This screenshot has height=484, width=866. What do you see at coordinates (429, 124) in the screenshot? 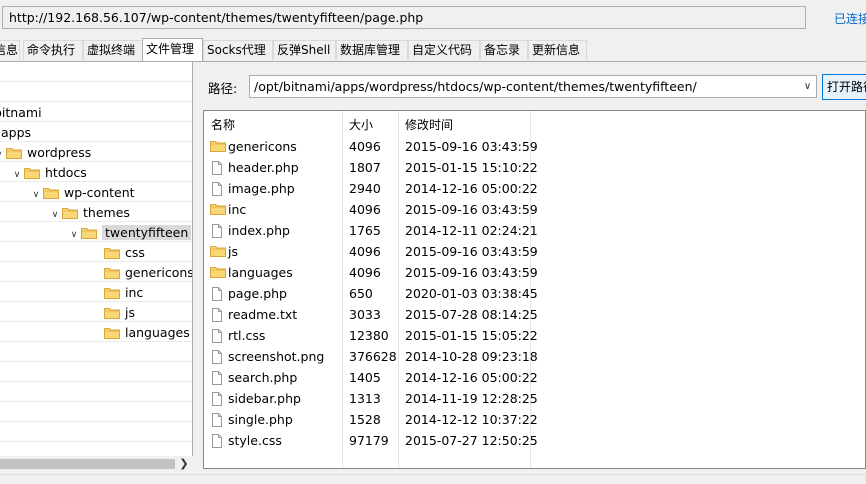
I see `column-header-modified: 修改时间` at bounding box center [429, 124].